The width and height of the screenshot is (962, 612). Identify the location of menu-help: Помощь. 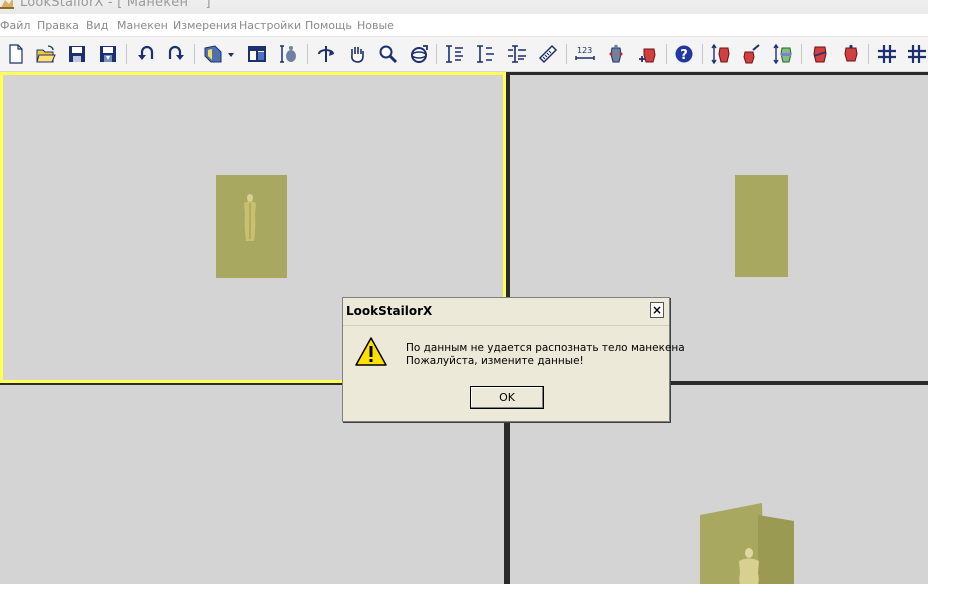
(328, 25).